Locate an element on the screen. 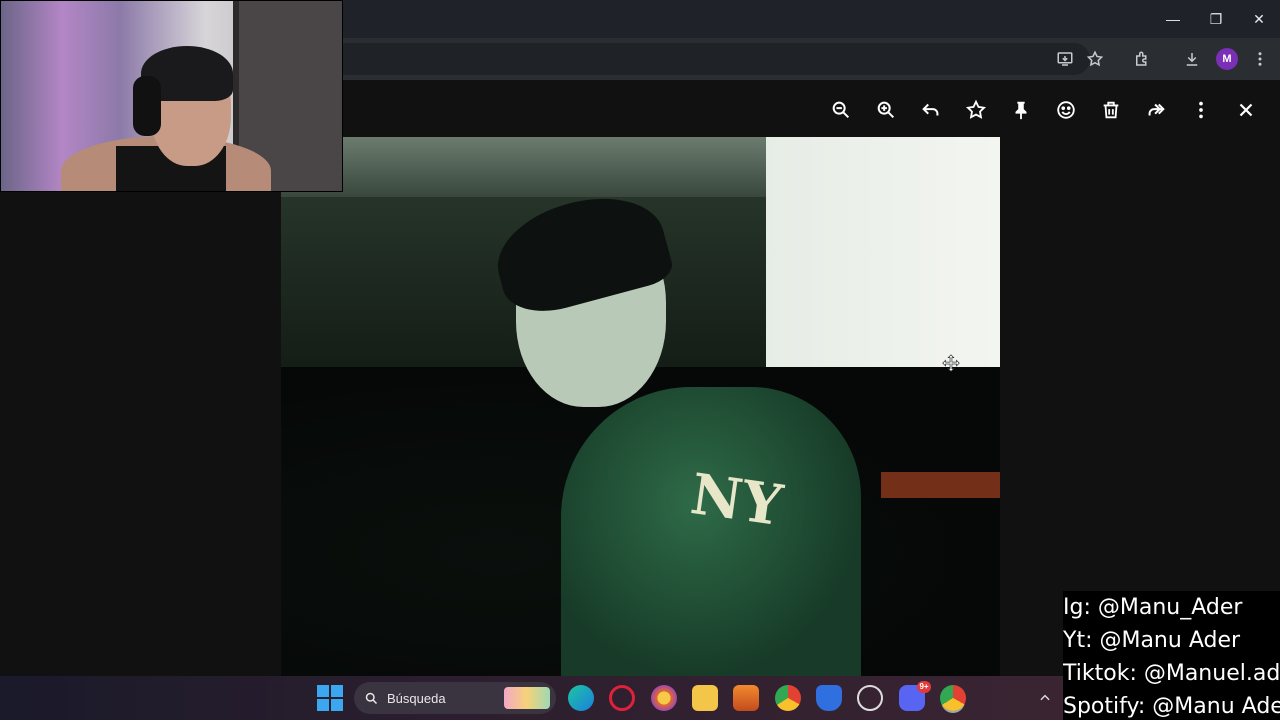 This screenshot has height=720, width=1280. zoom-in-icon is located at coordinates (885, 110).